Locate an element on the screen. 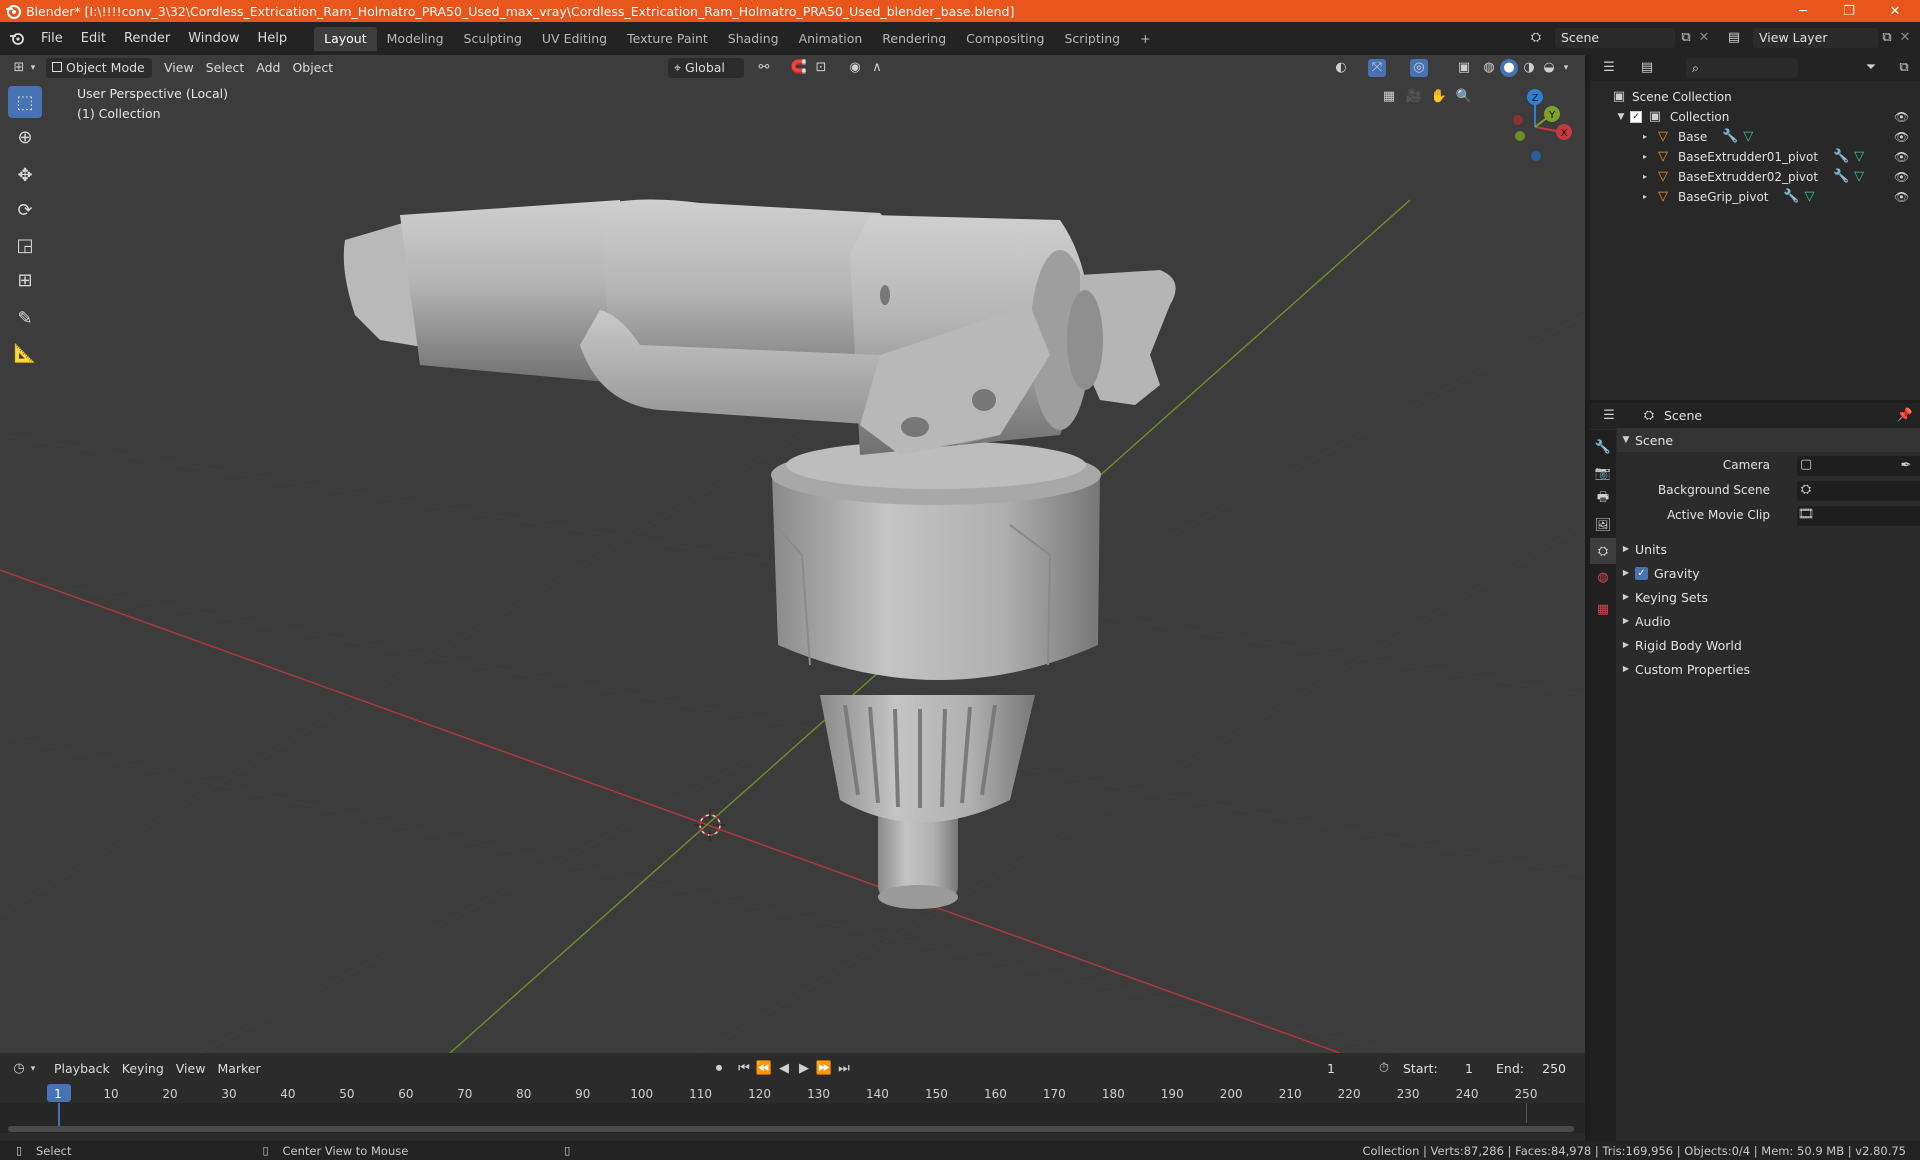  view-layer-new-icon: ⧉ is located at coordinates (1887, 38).